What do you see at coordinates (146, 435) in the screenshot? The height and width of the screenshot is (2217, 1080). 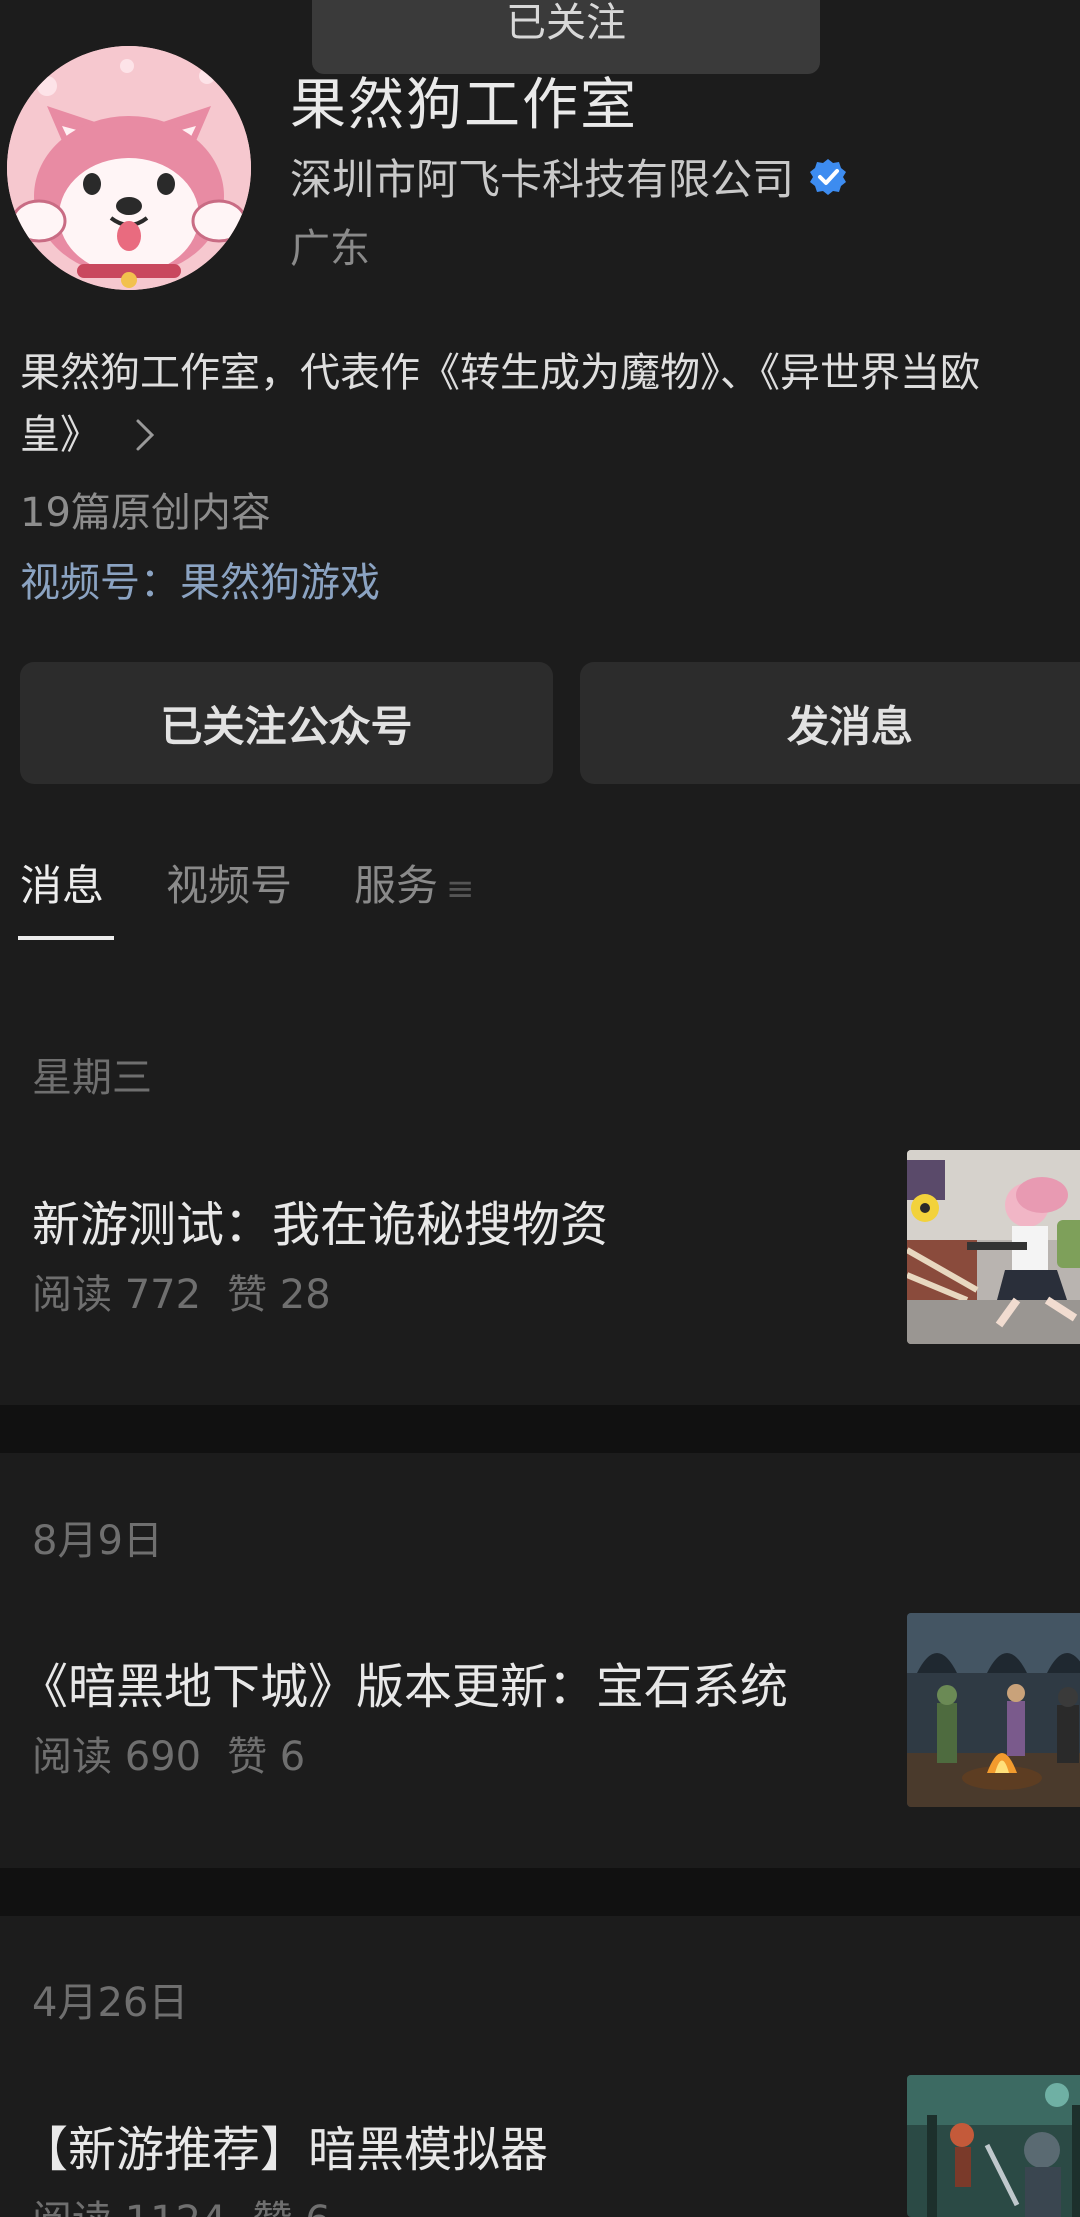 I see `chevron-right-icon` at bounding box center [146, 435].